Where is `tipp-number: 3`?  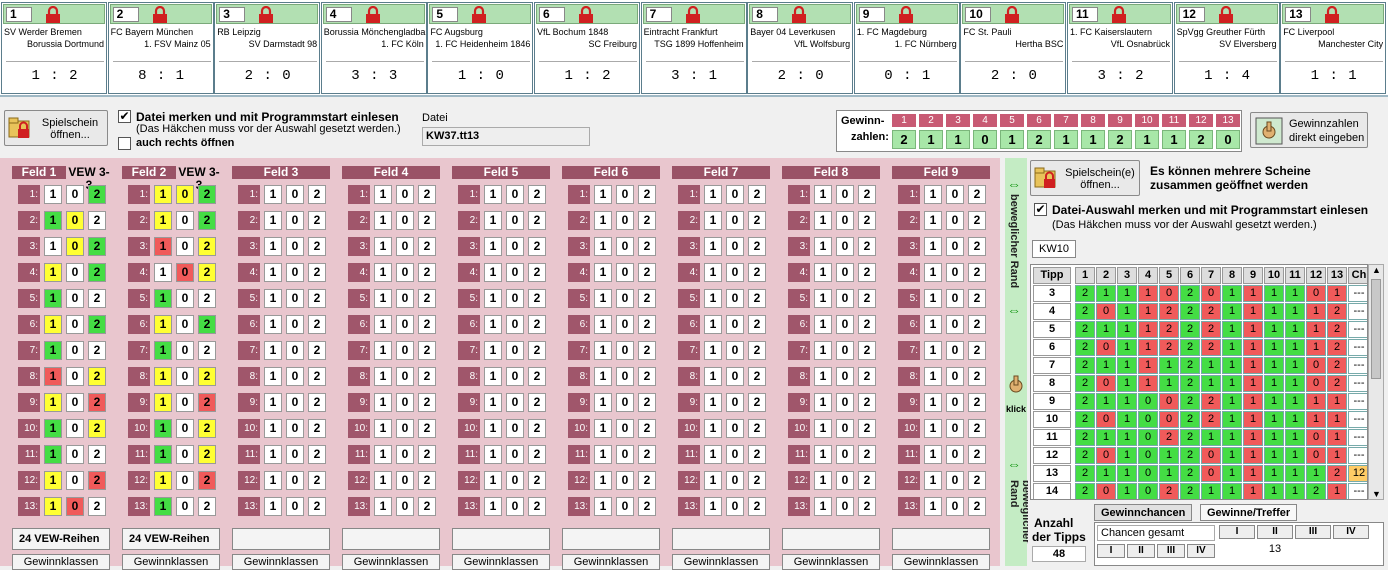 tipp-number: 3 is located at coordinates (1052, 293).